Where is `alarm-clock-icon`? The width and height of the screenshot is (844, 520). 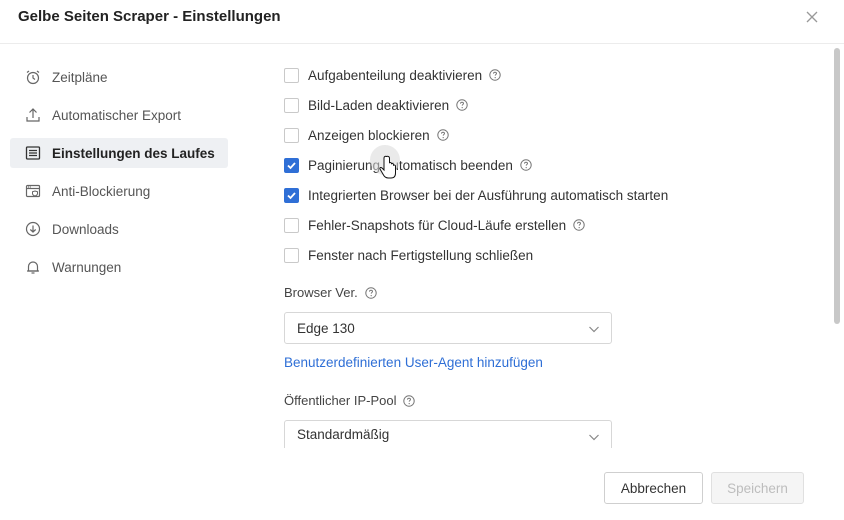
alarm-clock-icon is located at coordinates (33, 77).